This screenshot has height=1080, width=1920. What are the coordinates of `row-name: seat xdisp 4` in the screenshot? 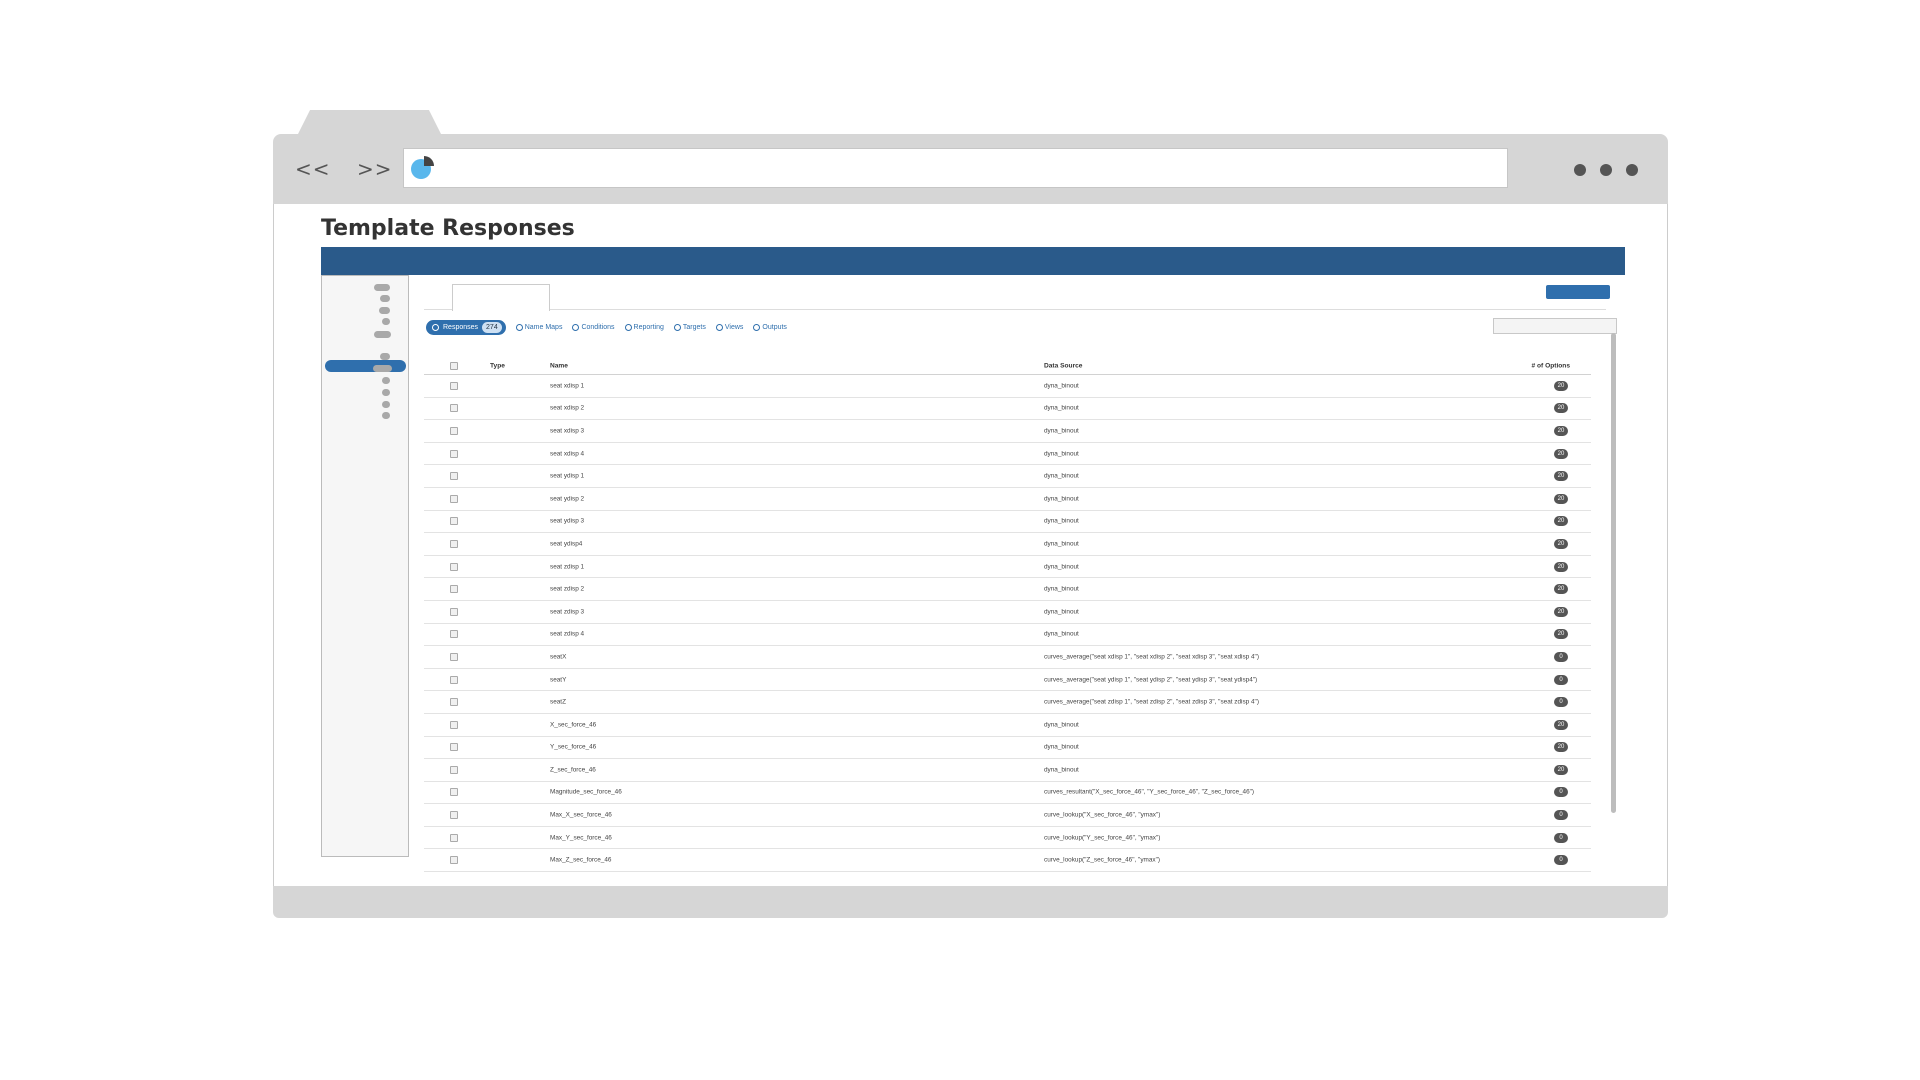 It's located at (567, 454).